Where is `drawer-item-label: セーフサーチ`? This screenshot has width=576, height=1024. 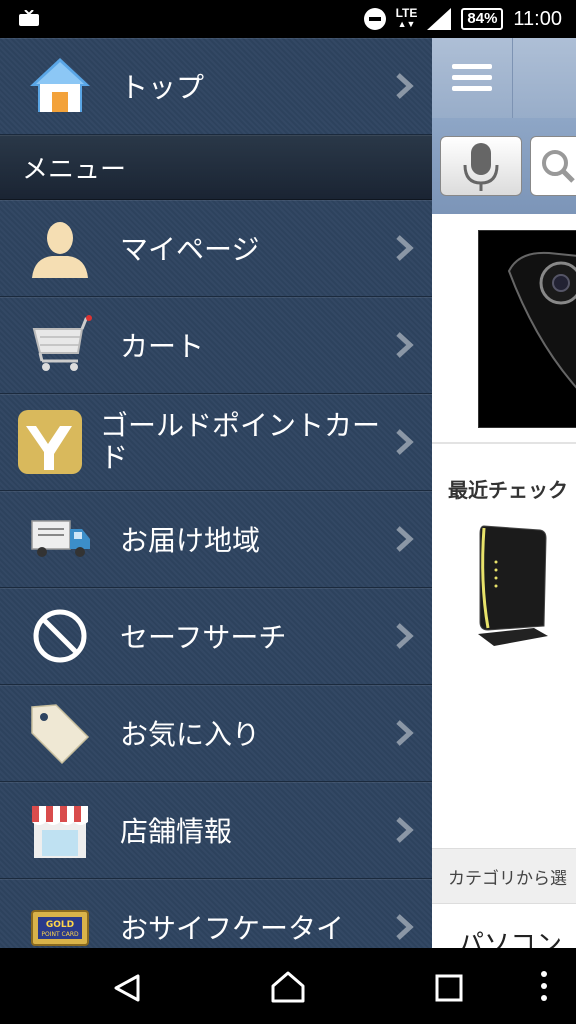 drawer-item-label: セーフサーチ is located at coordinates (203, 637).